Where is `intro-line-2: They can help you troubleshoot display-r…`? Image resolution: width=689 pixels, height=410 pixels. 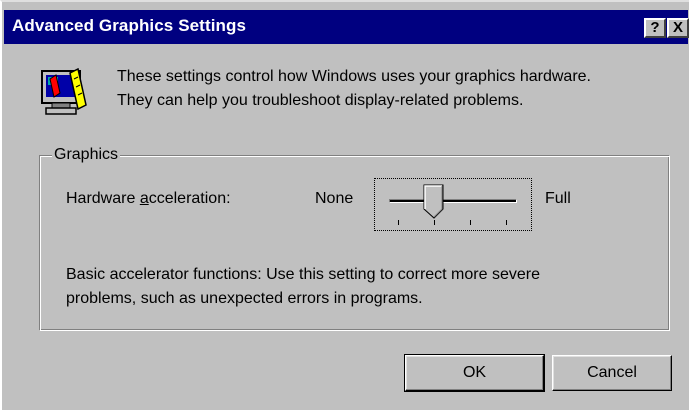
intro-line-2: They can help you troubleshoot display-r… is located at coordinates (320, 100).